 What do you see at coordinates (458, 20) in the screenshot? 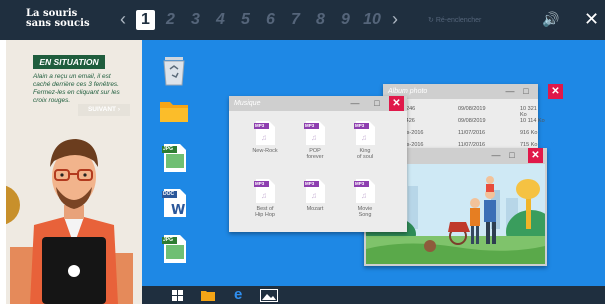
I see `restart-hint-label: Ré-enclencher` at bounding box center [458, 20].